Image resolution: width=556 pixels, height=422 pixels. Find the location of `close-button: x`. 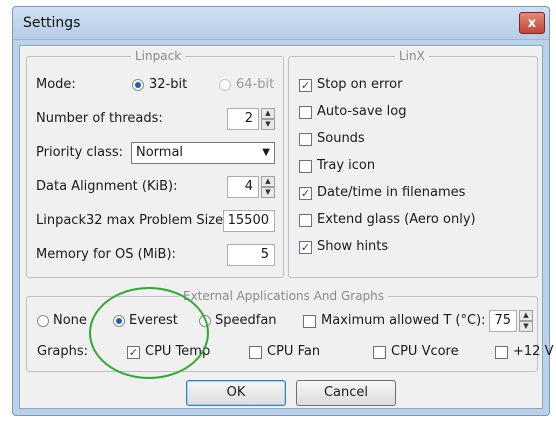

close-button: x is located at coordinates (532, 23).